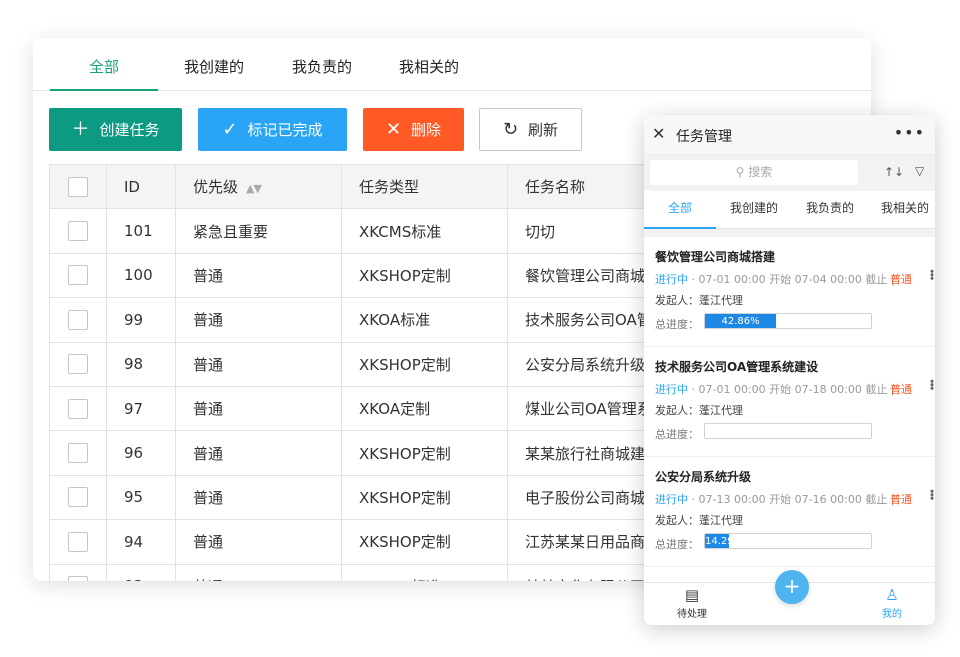 The image size is (960, 657). Describe the element at coordinates (141, 542) in the screenshot. I see `cell-id: 94` at that location.